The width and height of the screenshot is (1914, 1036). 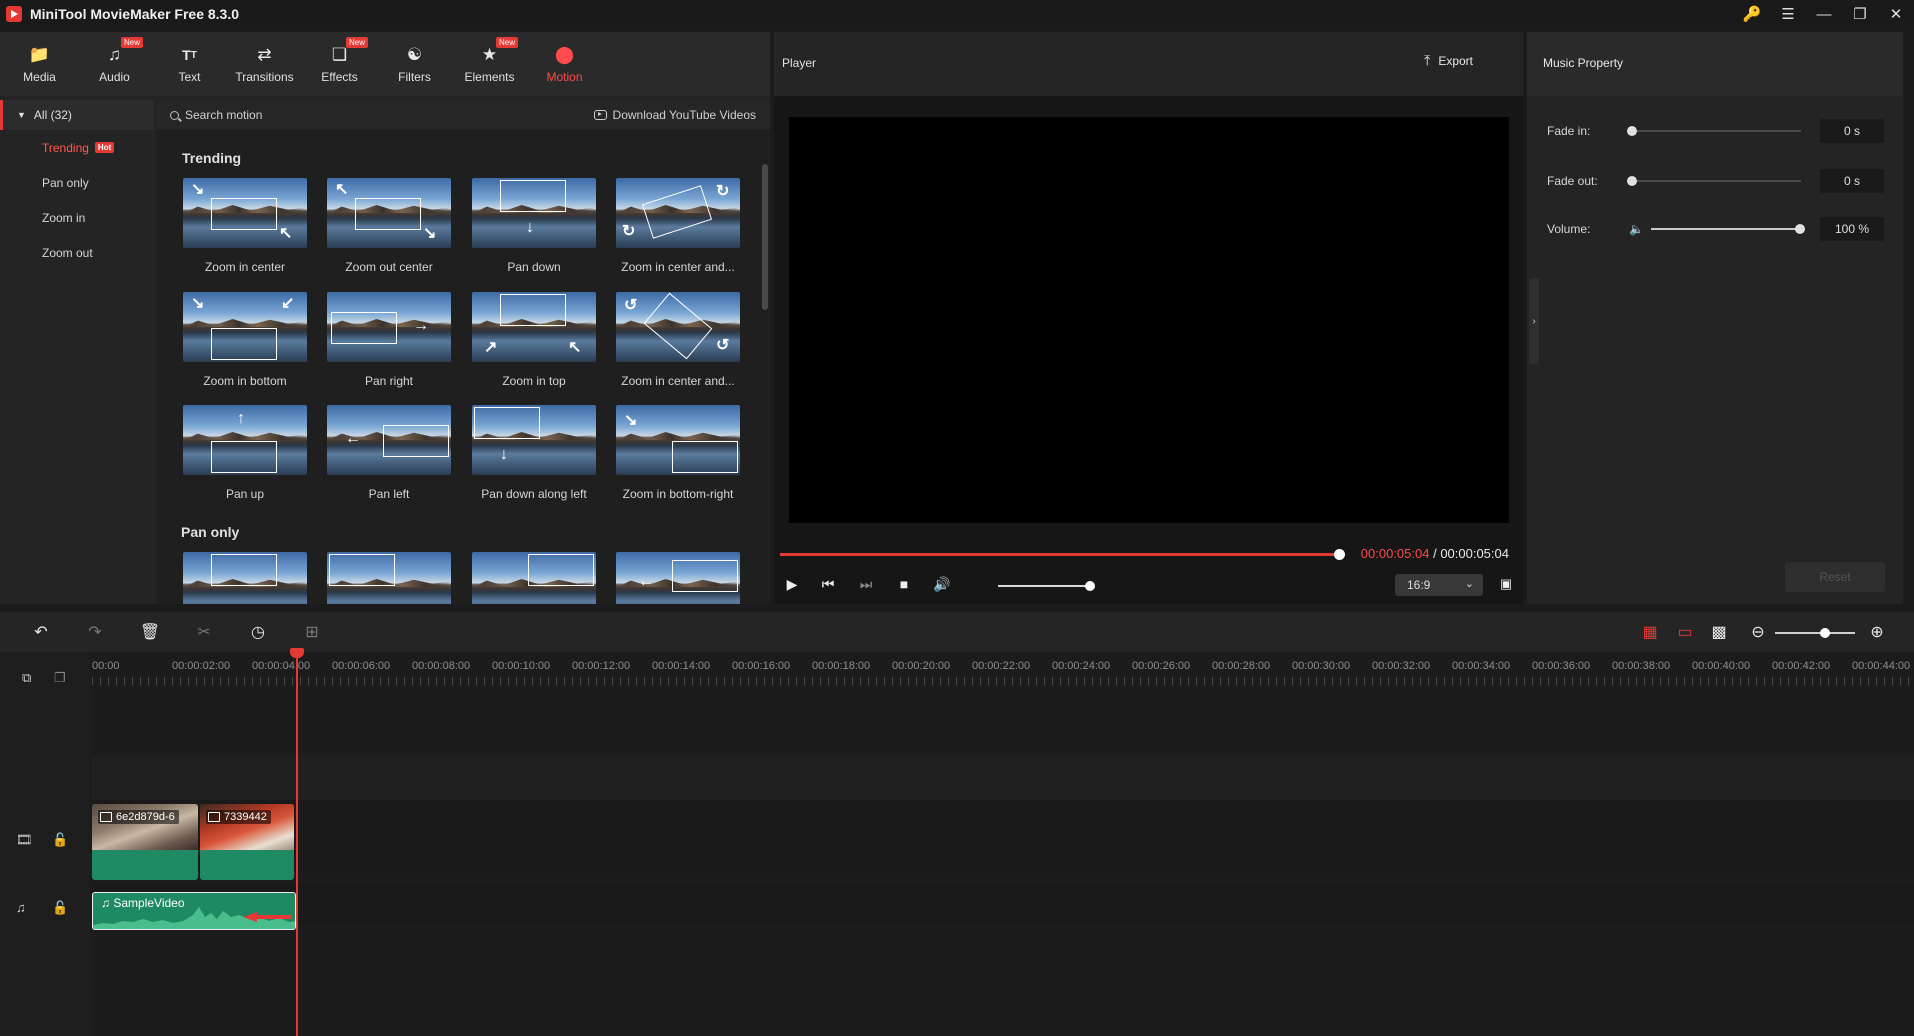 What do you see at coordinates (1062, 554) in the screenshot?
I see `playback-progress-bar` at bounding box center [1062, 554].